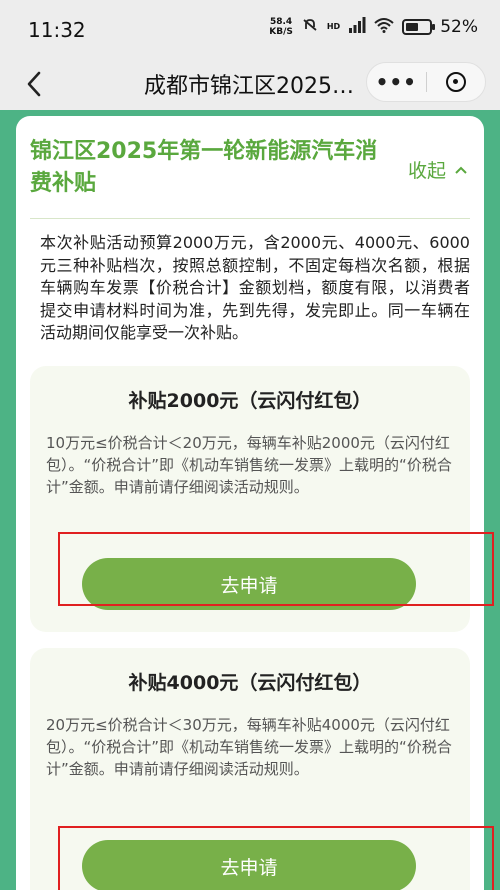 The width and height of the screenshot is (500, 890). Describe the element at coordinates (249, 584) in the screenshot. I see `apply-button-2000: 去申请` at that location.